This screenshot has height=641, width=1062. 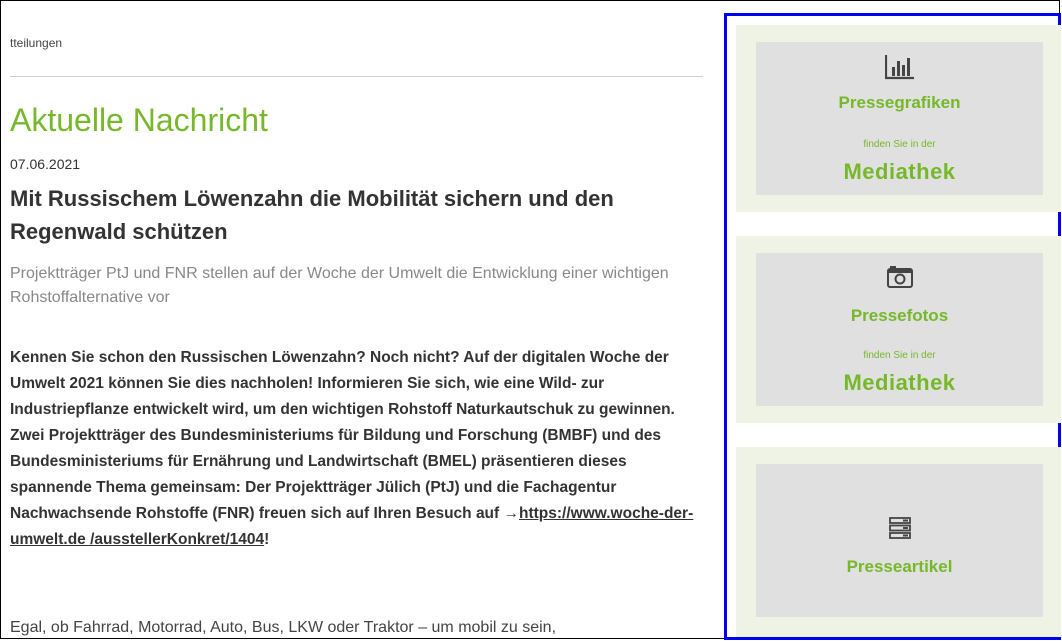 What do you see at coordinates (267, 539) in the screenshot?
I see `intro-end: !` at bounding box center [267, 539].